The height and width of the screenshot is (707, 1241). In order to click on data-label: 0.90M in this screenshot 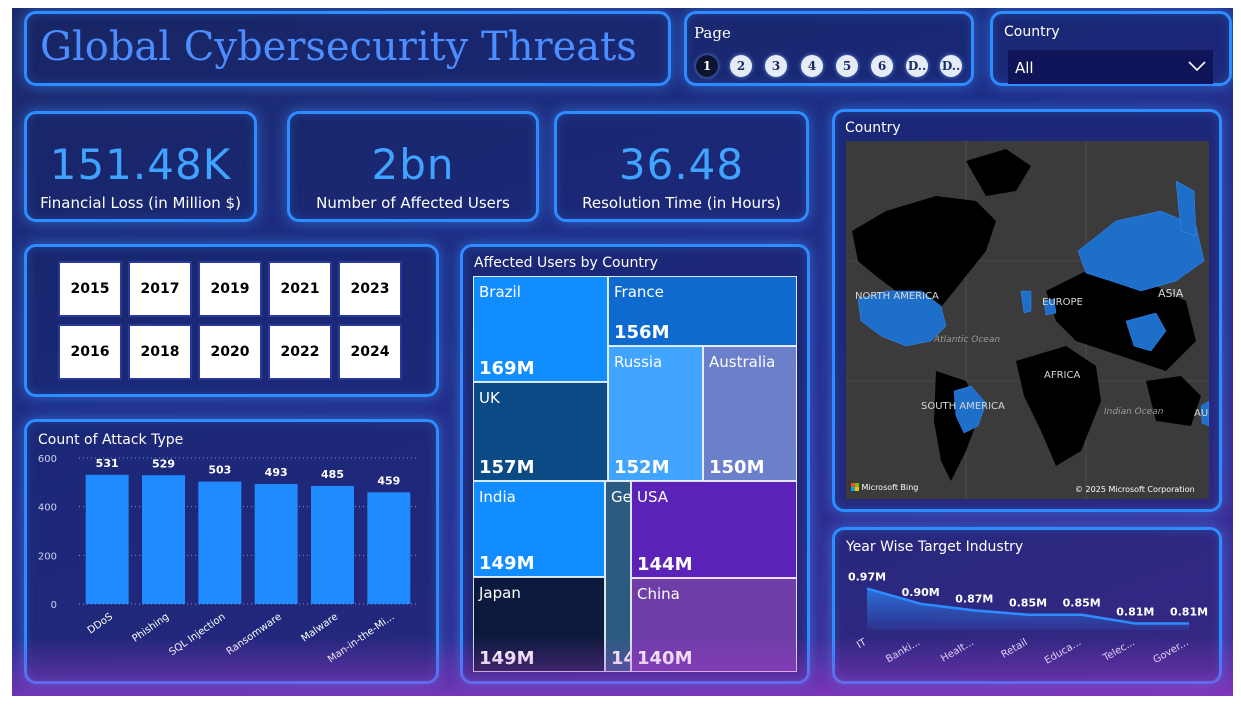, I will do `click(921, 592)`.